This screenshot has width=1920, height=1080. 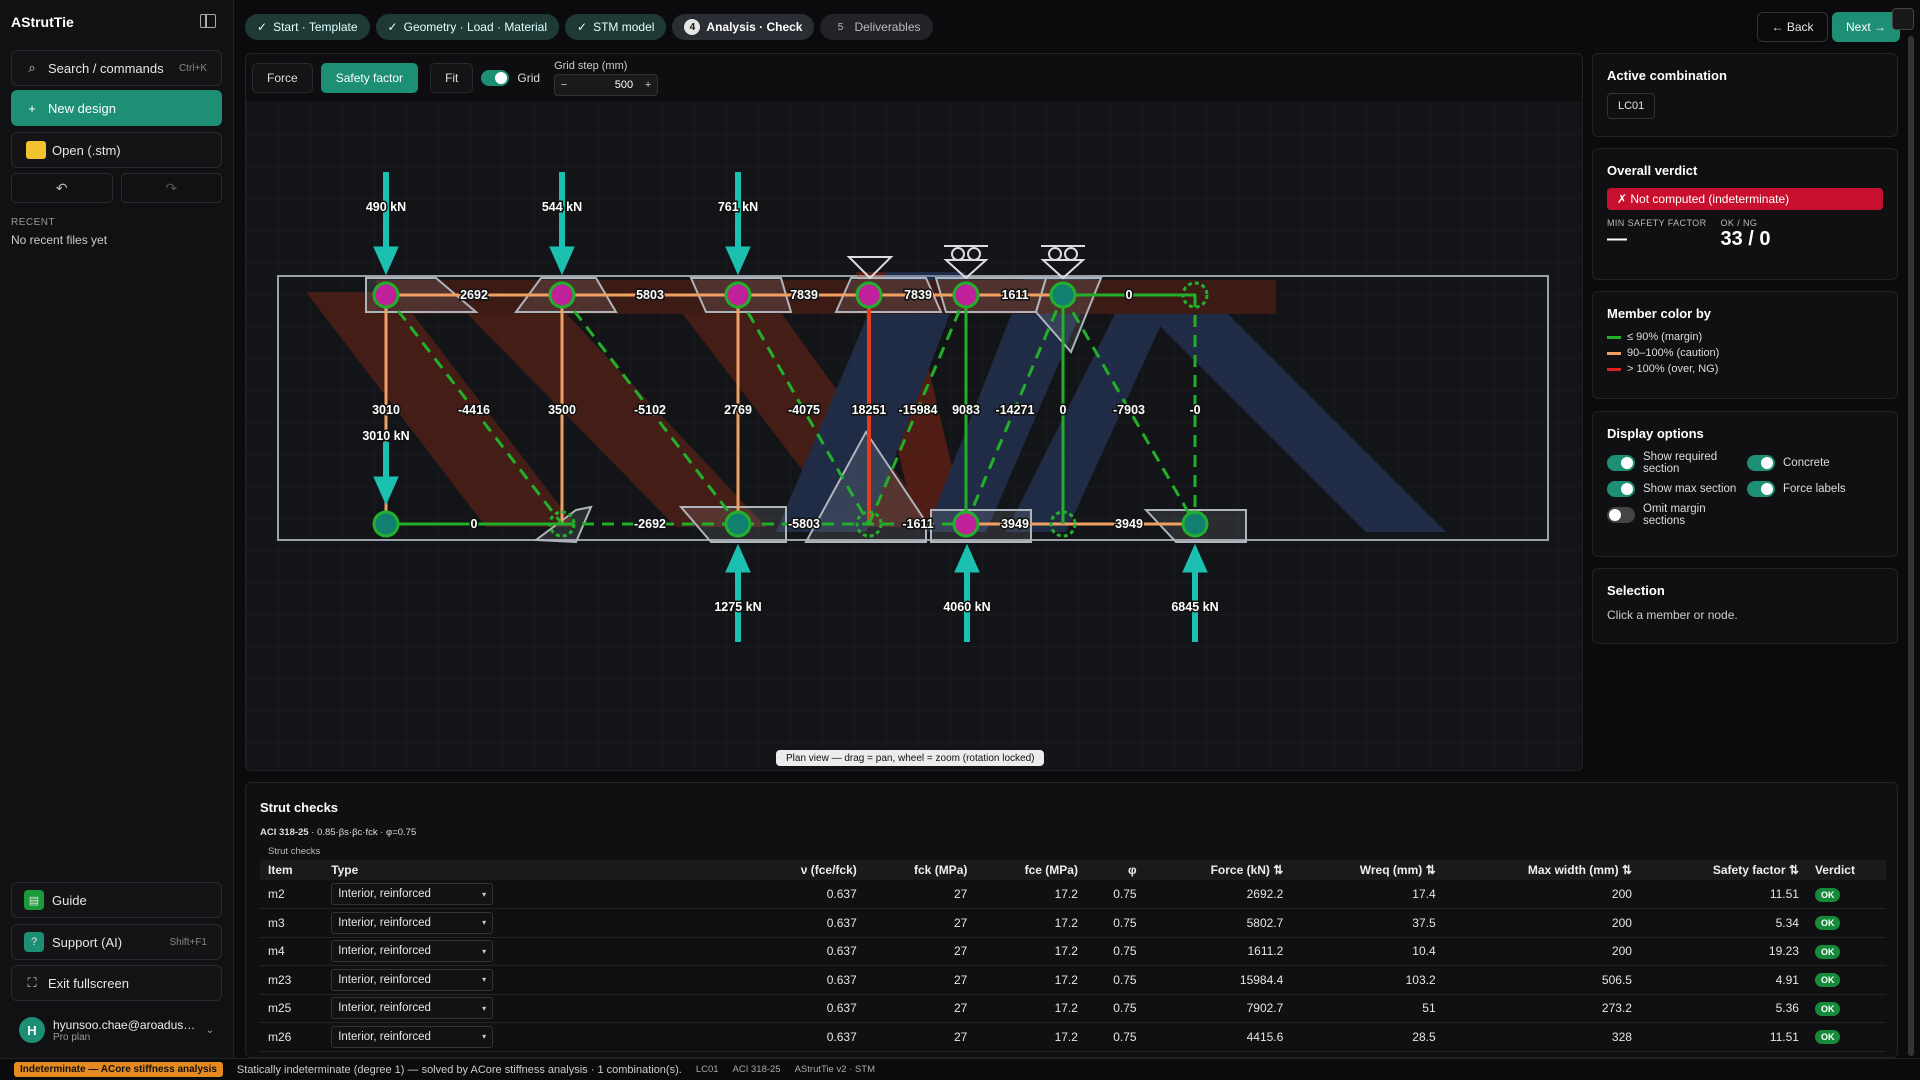 What do you see at coordinates (32, 67) in the screenshot?
I see `search-icon: ⌕` at bounding box center [32, 67].